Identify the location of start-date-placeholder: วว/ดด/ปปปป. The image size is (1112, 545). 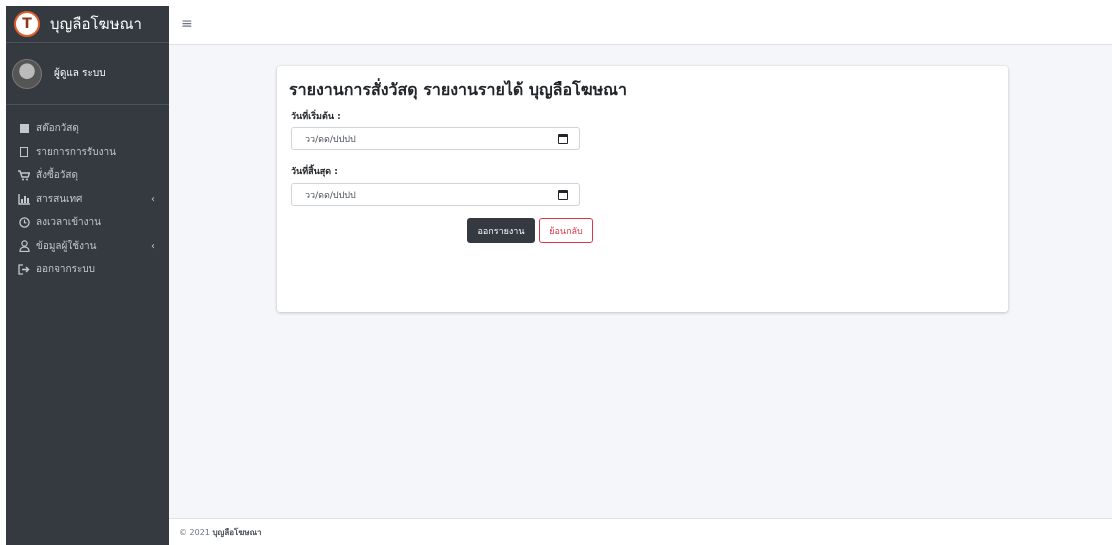
(330, 139).